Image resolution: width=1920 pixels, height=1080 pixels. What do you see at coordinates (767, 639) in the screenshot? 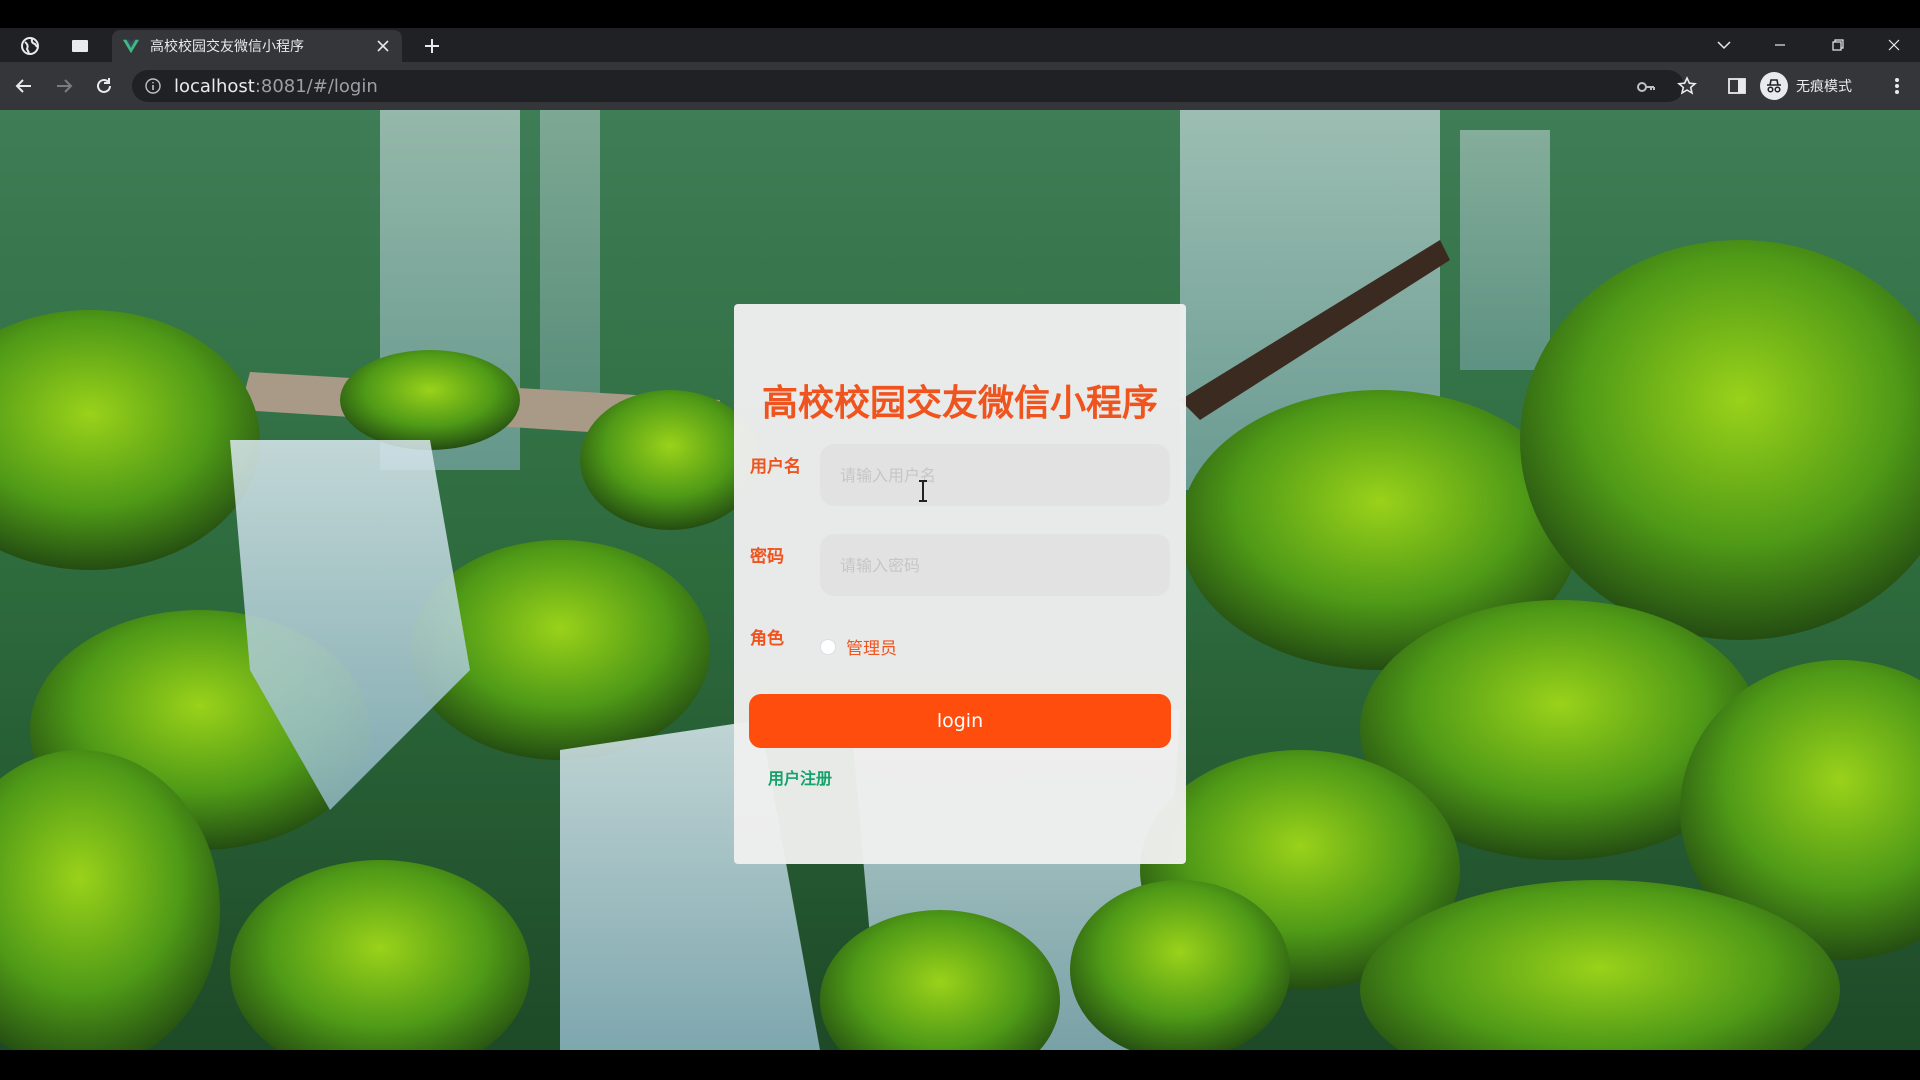
I see `role-label: 角色` at bounding box center [767, 639].